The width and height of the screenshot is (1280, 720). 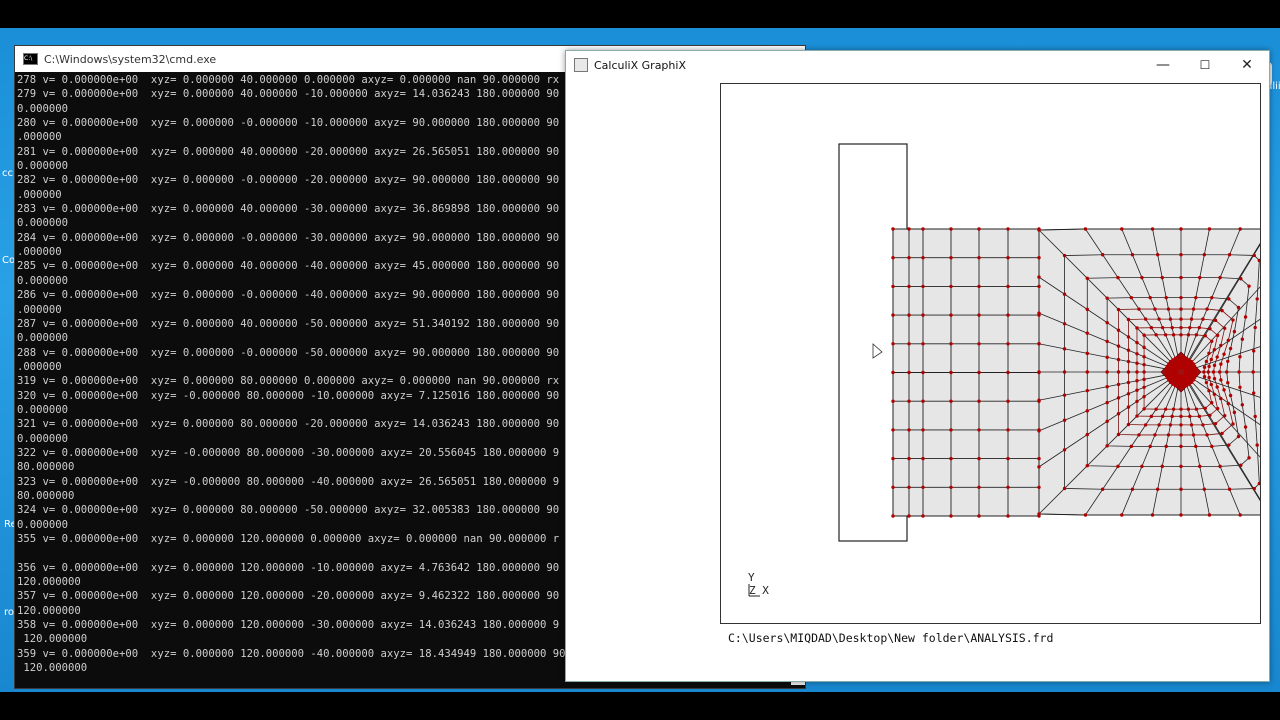 What do you see at coordinates (1205, 65) in the screenshot?
I see `maximize-button: ☐` at bounding box center [1205, 65].